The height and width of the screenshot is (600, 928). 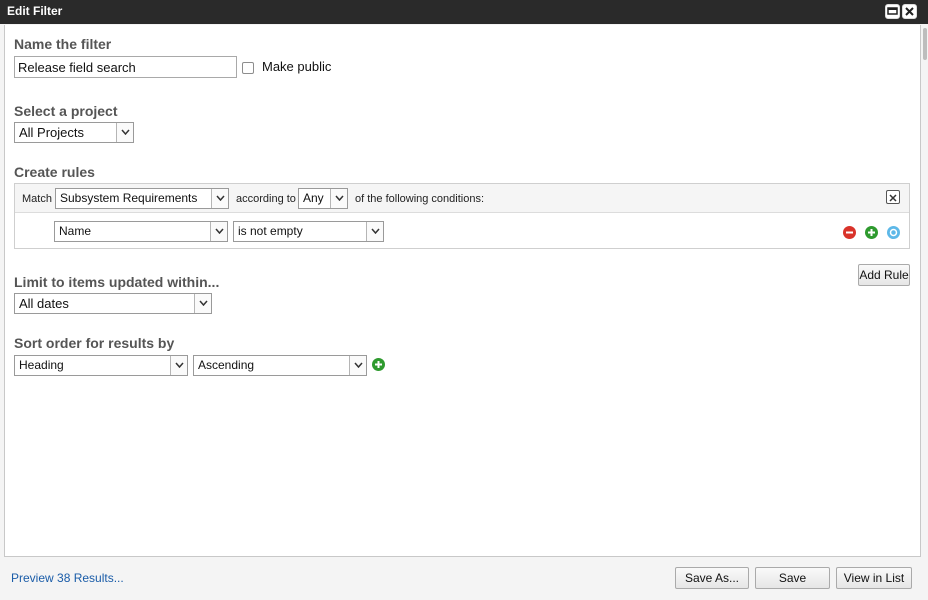 I want to click on scrollbar-thumb, so click(x=925, y=44).